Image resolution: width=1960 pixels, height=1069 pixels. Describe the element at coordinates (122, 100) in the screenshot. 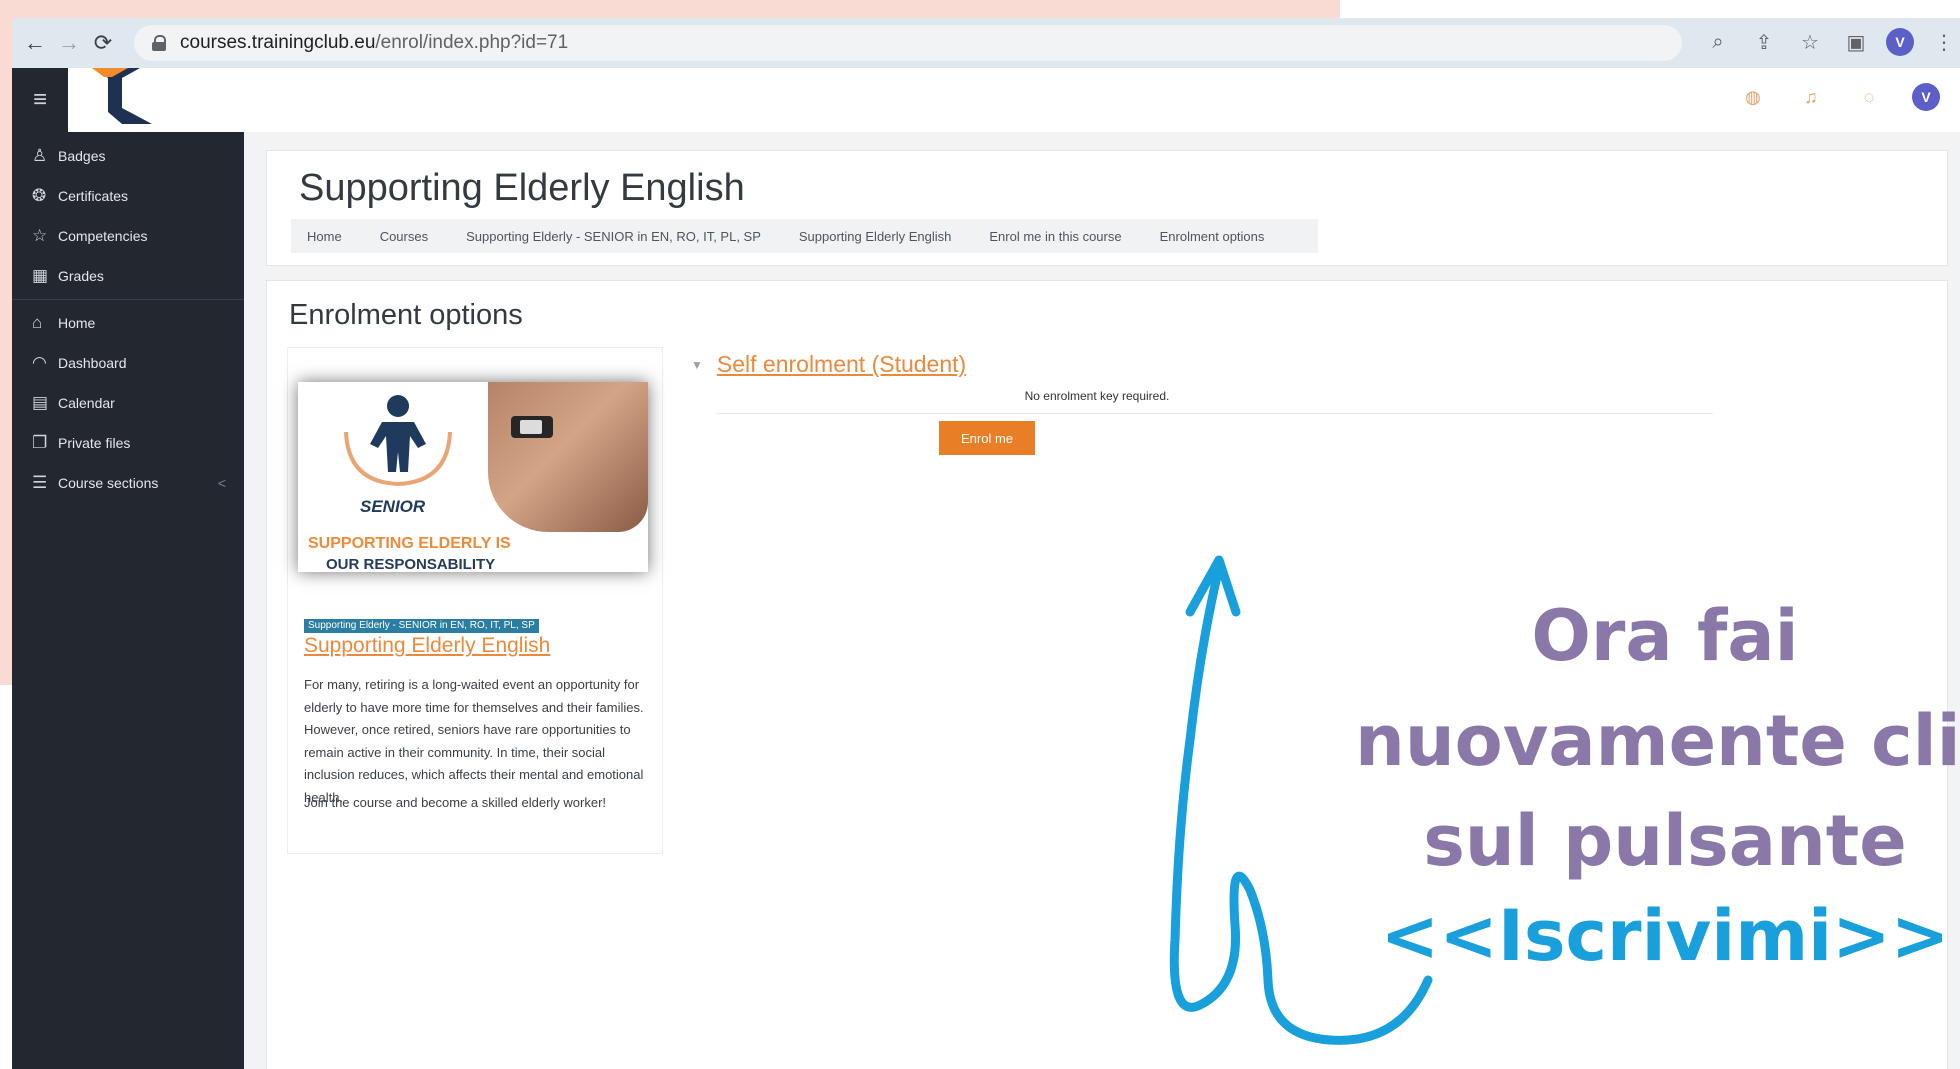

I see `site-logo` at that location.